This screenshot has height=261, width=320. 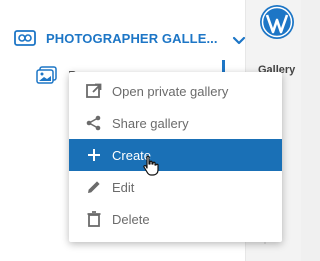 I want to click on plus-icon, so click(x=94, y=155).